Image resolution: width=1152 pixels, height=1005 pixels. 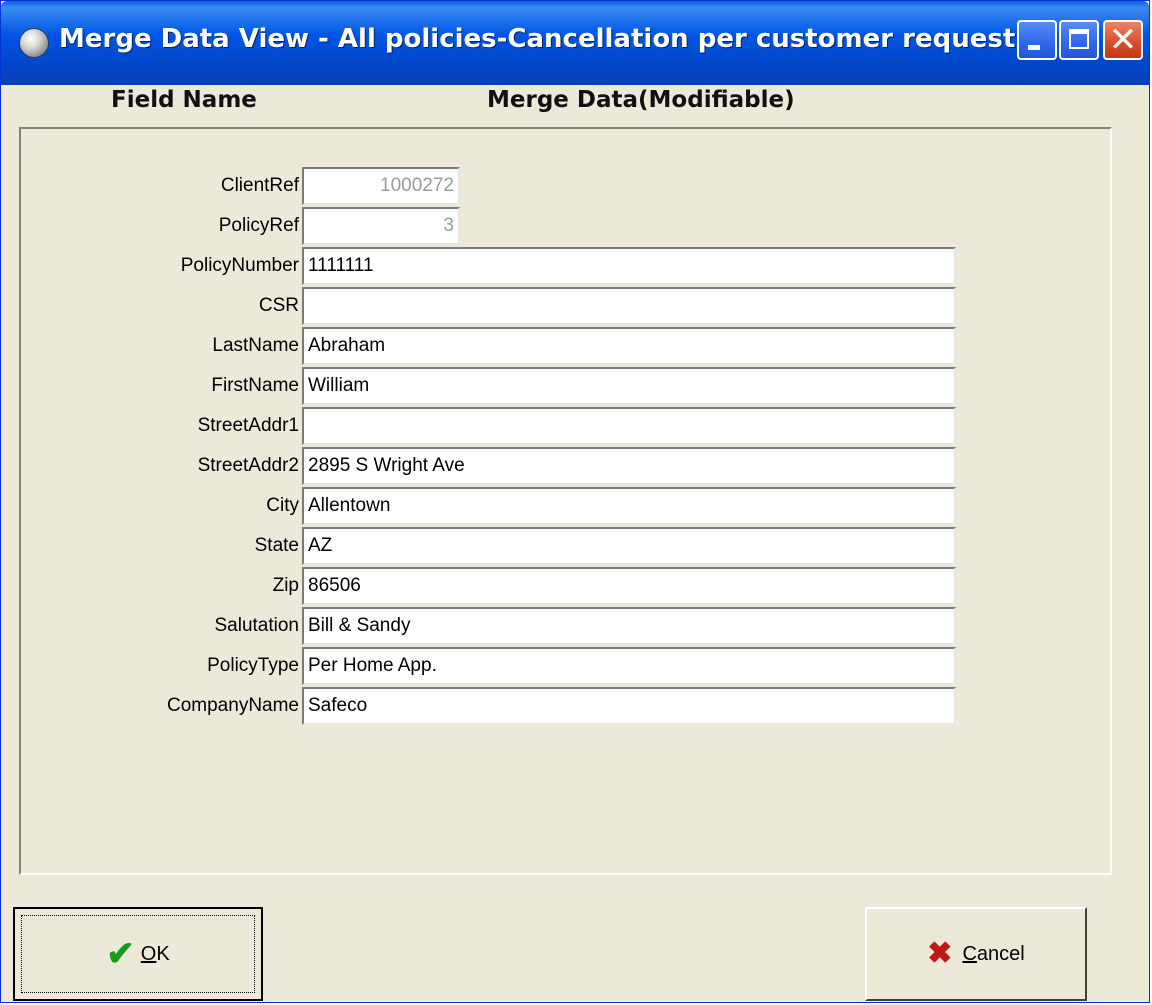 What do you see at coordinates (629, 666) in the screenshot?
I see `field-input: Per Home App.` at bounding box center [629, 666].